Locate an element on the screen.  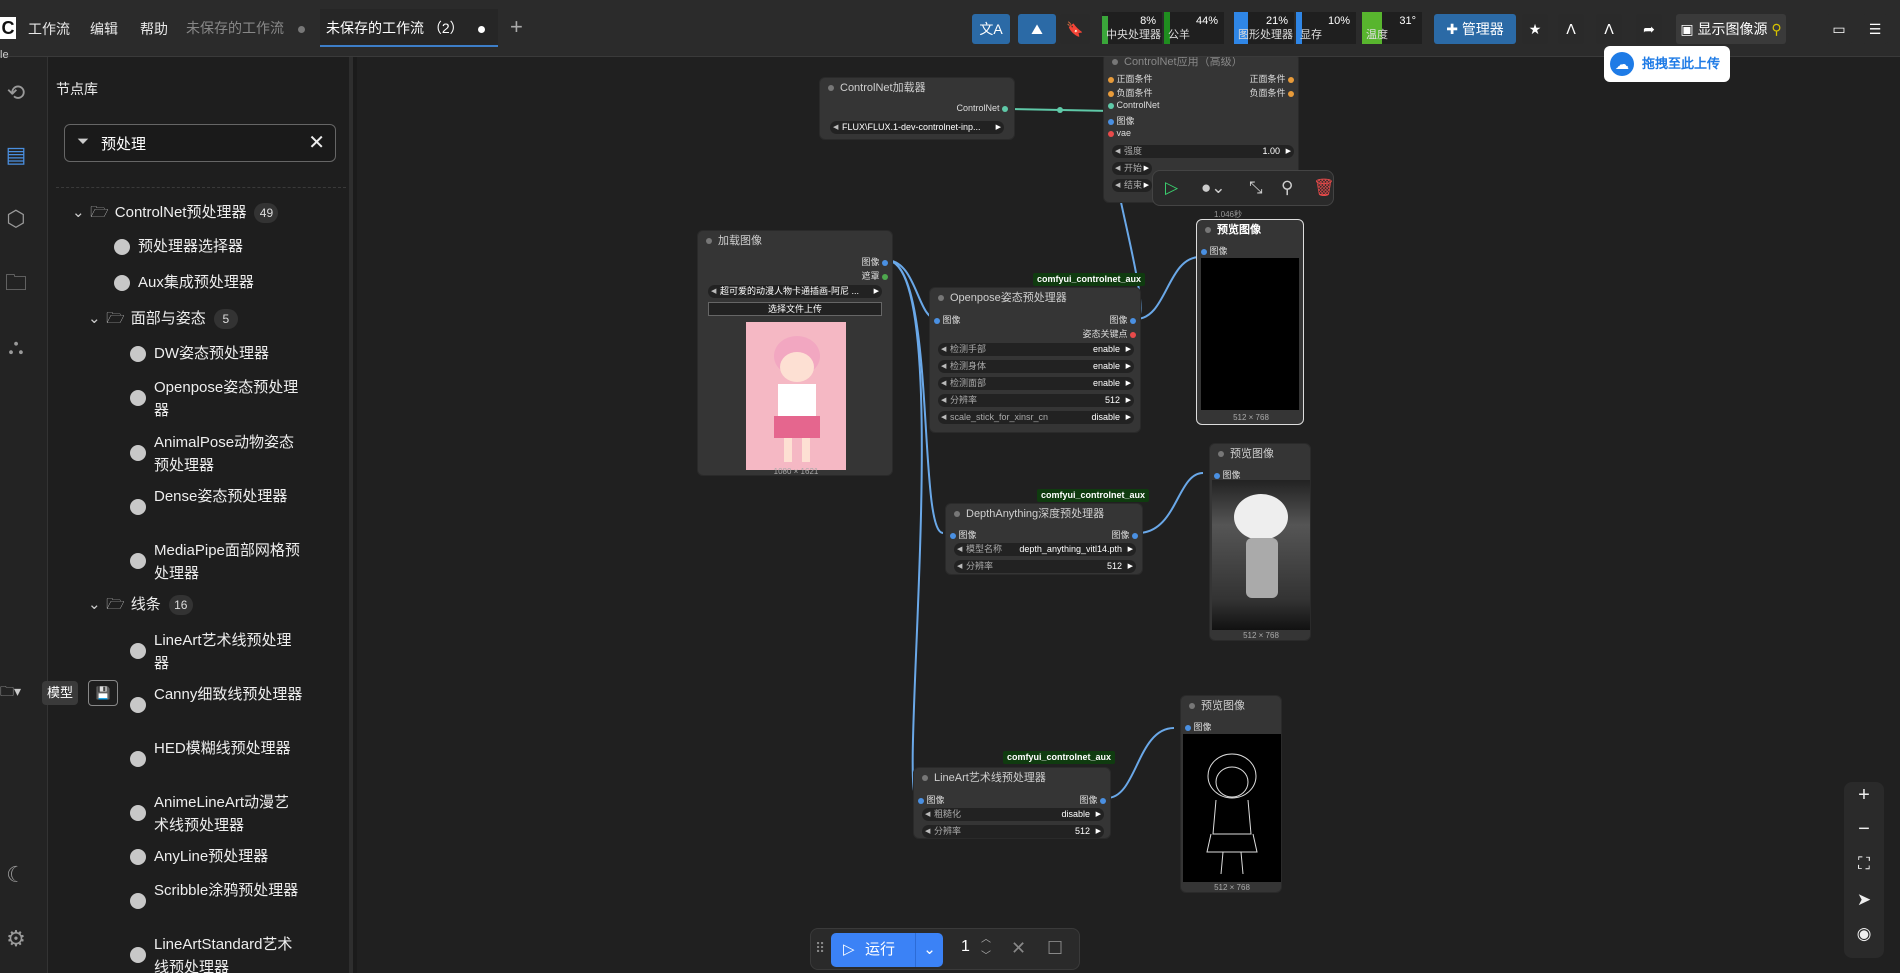
add-tab-button: + is located at coordinates (516, 27).